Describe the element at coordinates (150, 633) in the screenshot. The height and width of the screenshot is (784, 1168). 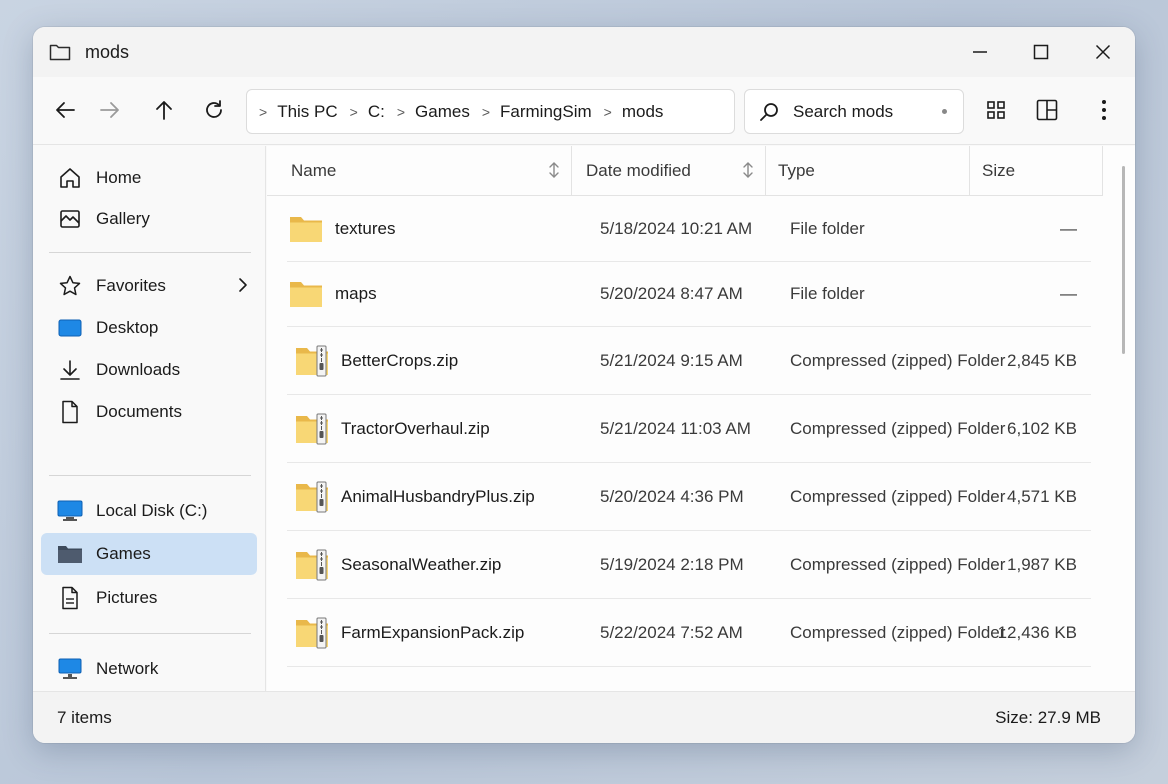
I see `sidebar-divider` at that location.